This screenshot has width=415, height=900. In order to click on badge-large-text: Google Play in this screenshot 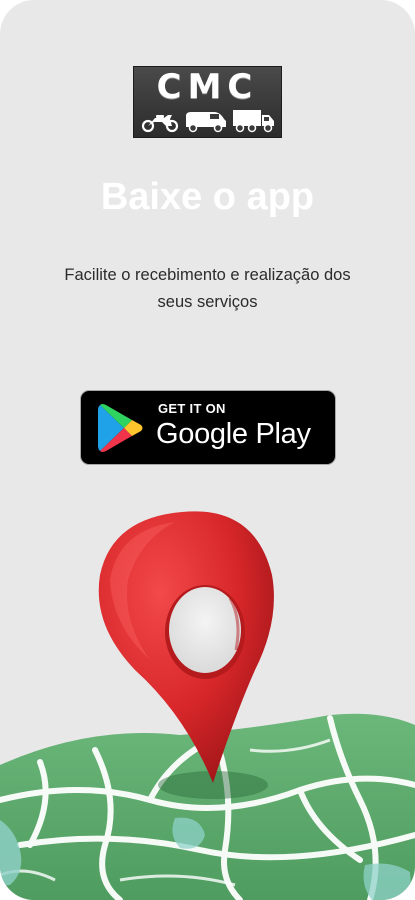, I will do `click(233, 434)`.